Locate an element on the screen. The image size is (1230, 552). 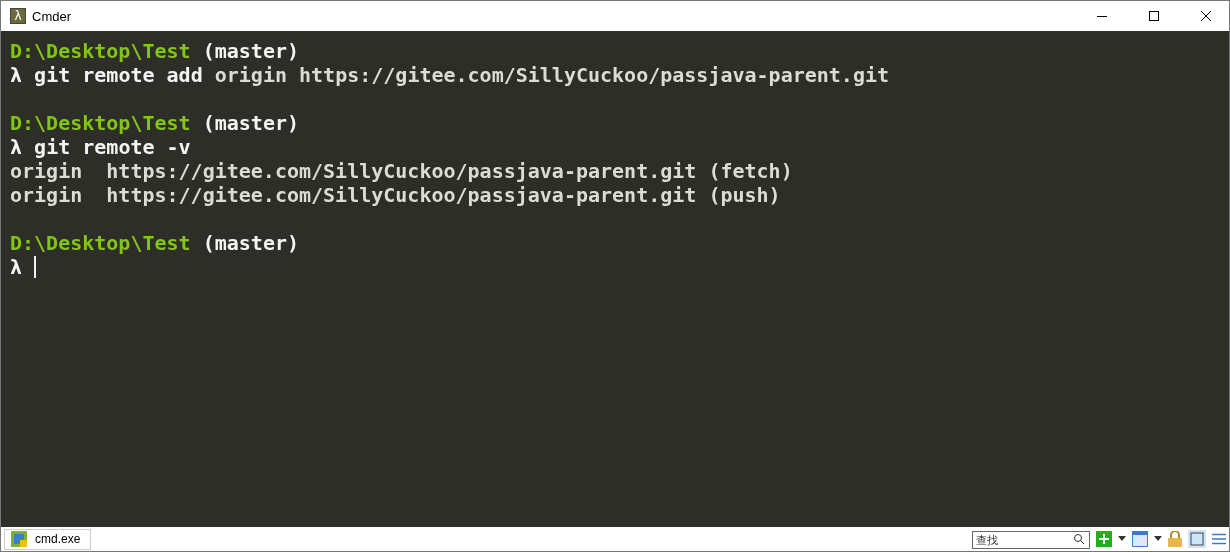
maximize-icon is located at coordinates (1154, 16).